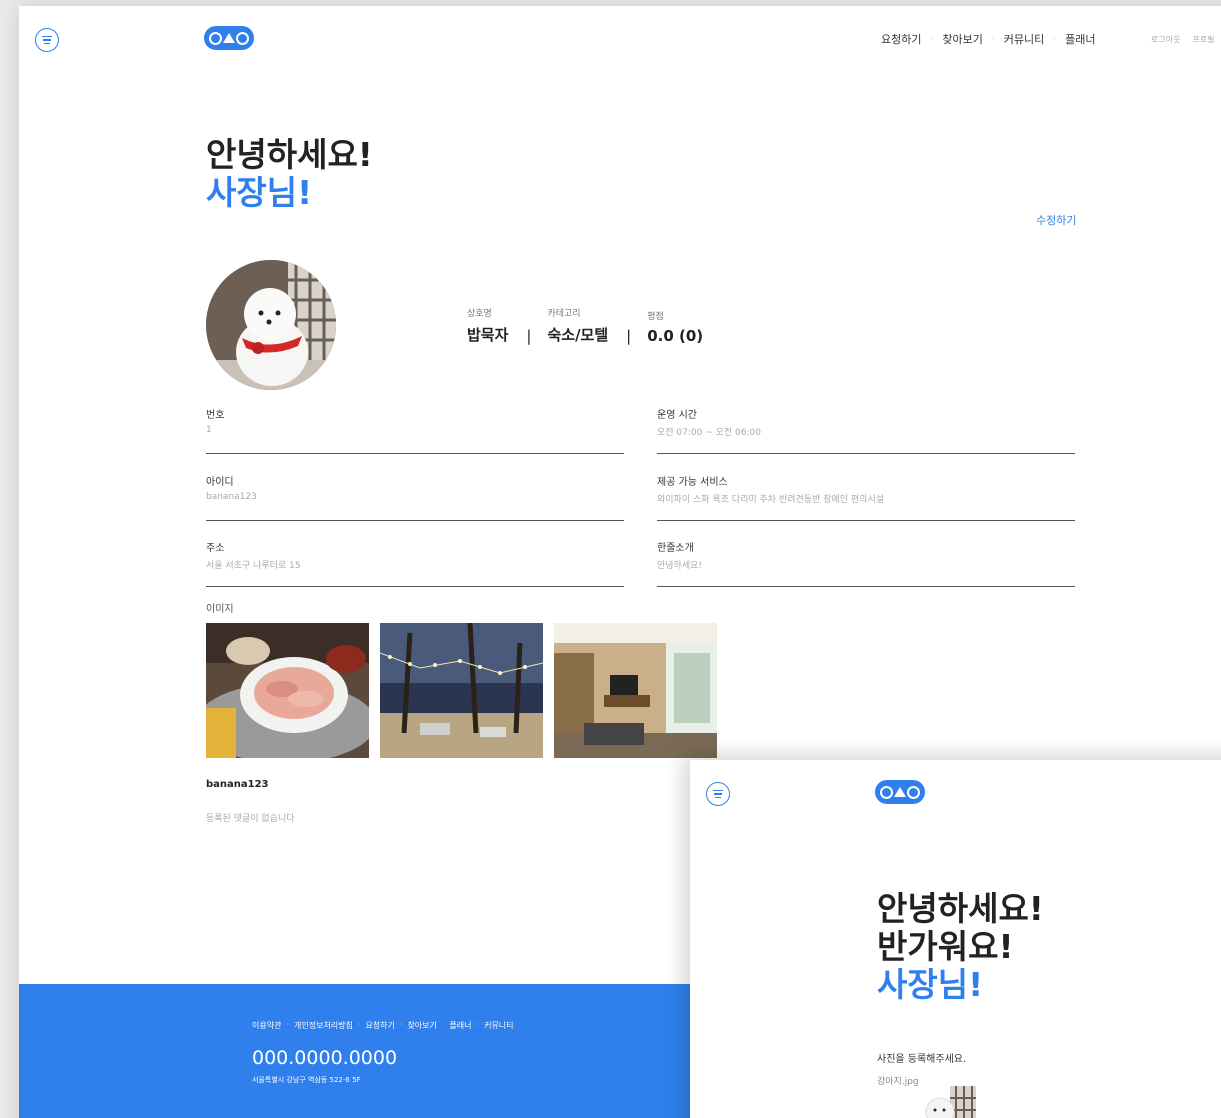 This screenshot has height=1118, width=1221. I want to click on field-value: 1, so click(209, 430).